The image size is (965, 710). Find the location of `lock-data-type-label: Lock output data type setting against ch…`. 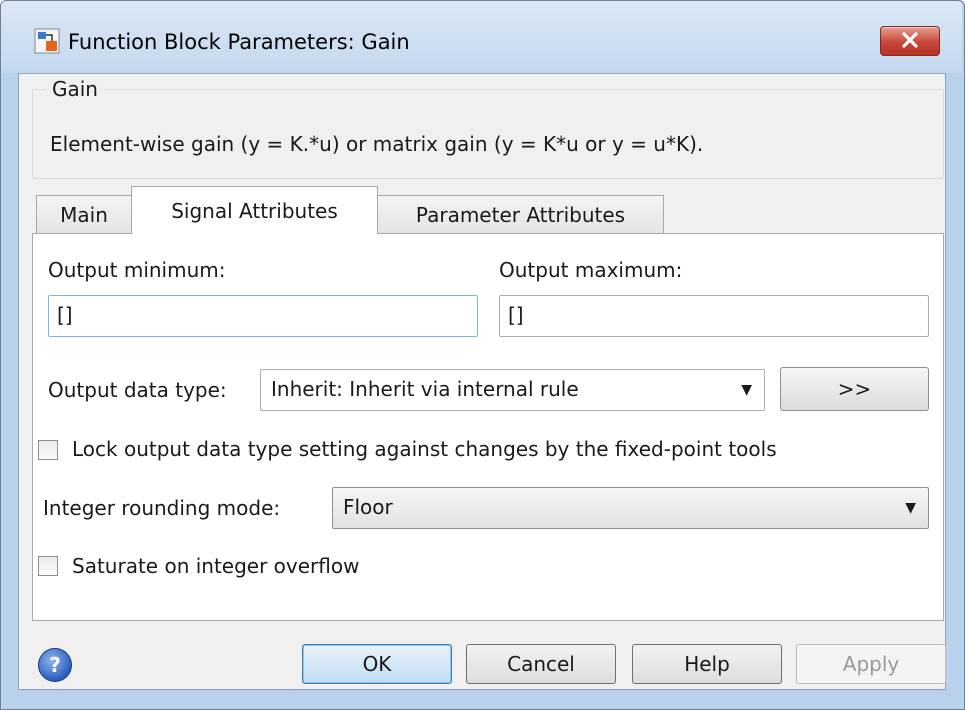

lock-data-type-label: Lock output data type setting against ch… is located at coordinates (424, 449).